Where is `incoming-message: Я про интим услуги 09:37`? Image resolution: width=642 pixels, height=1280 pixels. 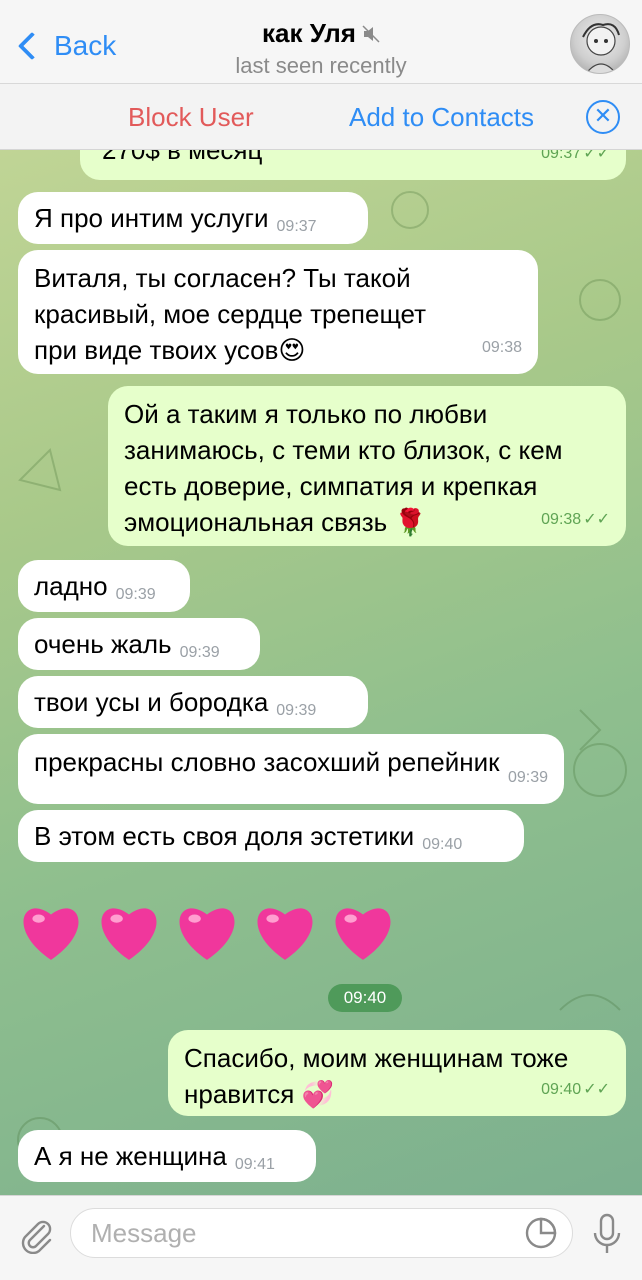
incoming-message: Я про интим услуги 09:37 is located at coordinates (193, 218).